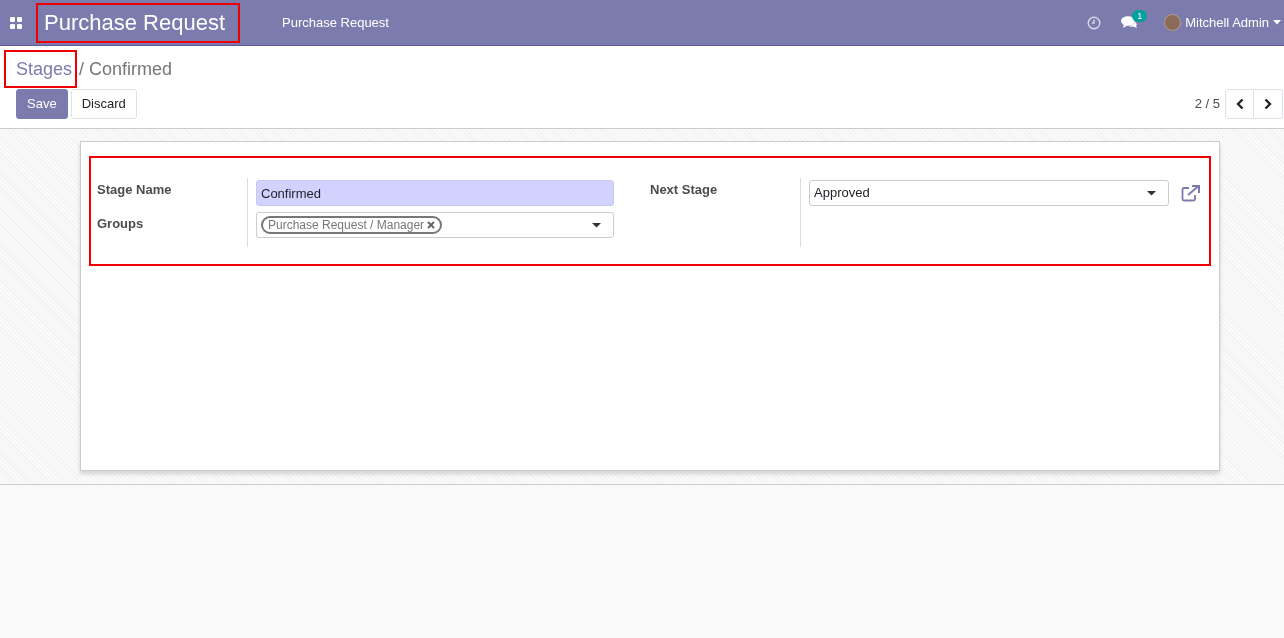  Describe the element at coordinates (1227, 22) in the screenshot. I see `user-menu: Mitchell Admin` at that location.